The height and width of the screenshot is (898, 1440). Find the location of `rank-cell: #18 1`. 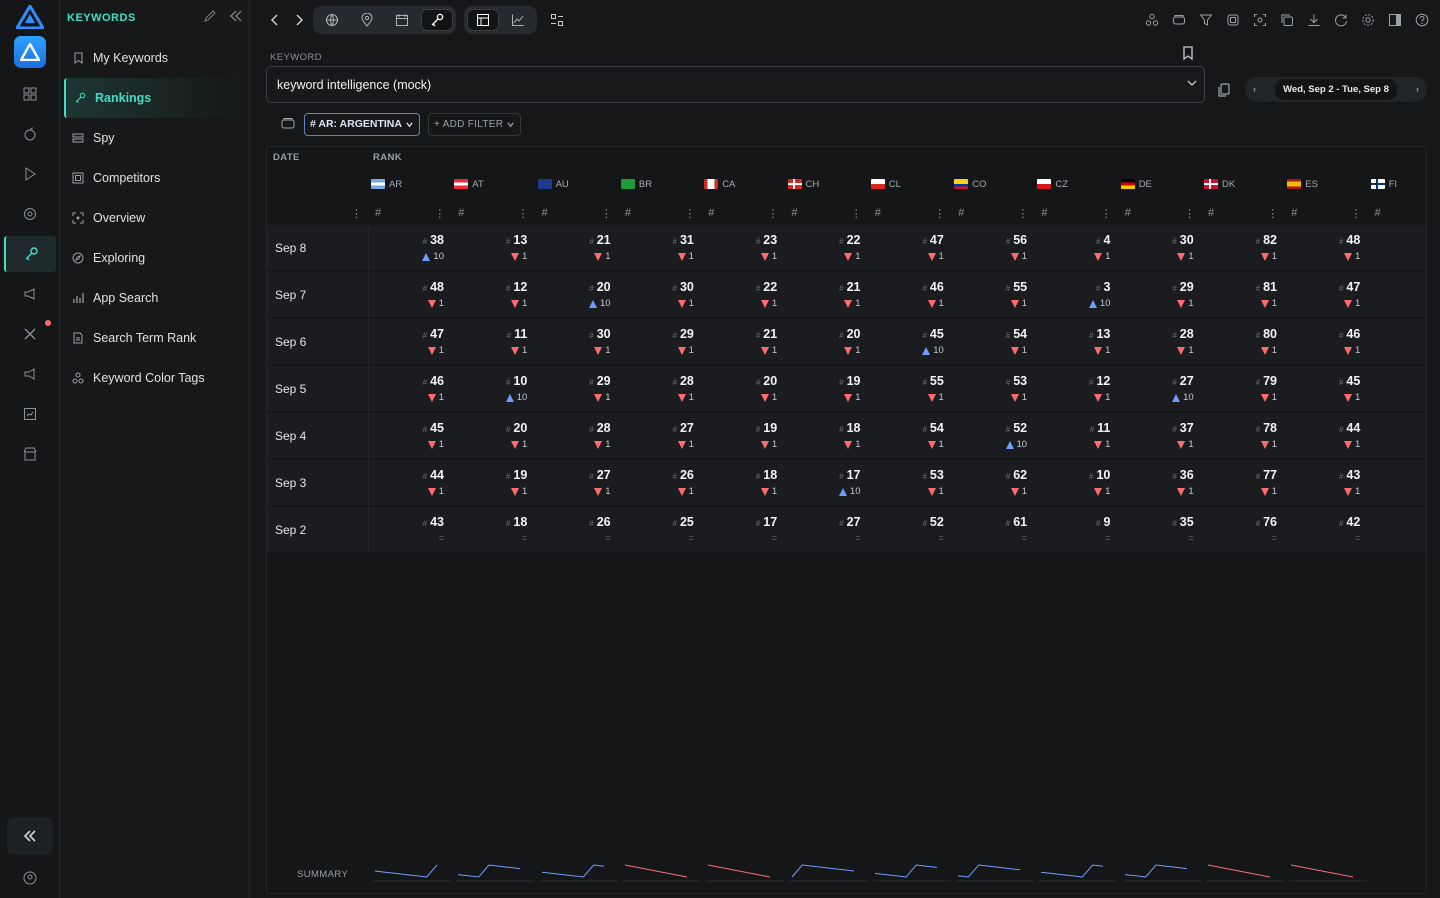

rank-cell: #18 1 is located at coordinates (827, 436).